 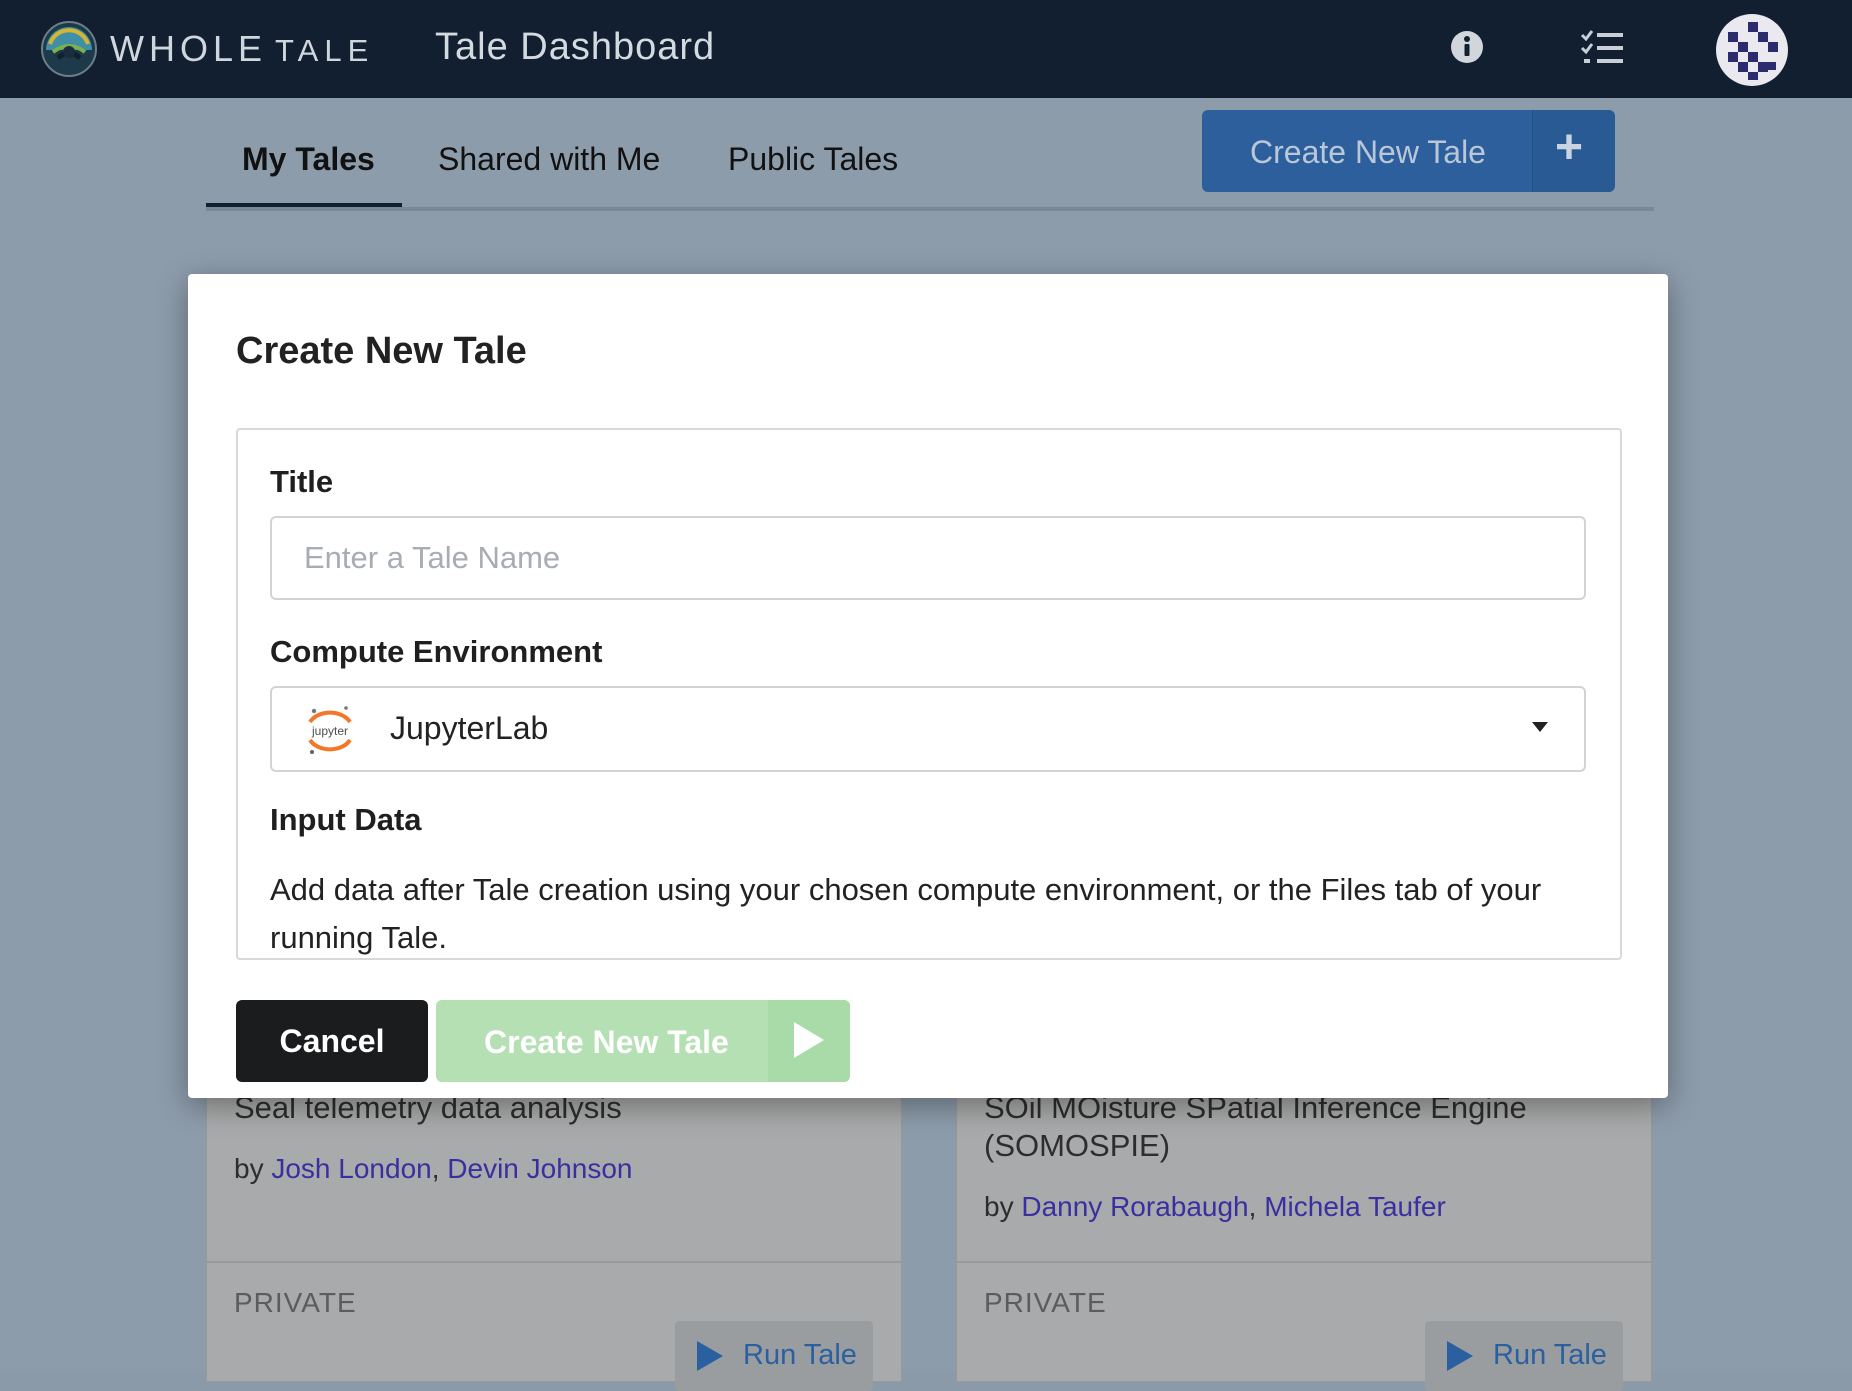 I want to click on whole-tale-logo, so click(x=69, y=49).